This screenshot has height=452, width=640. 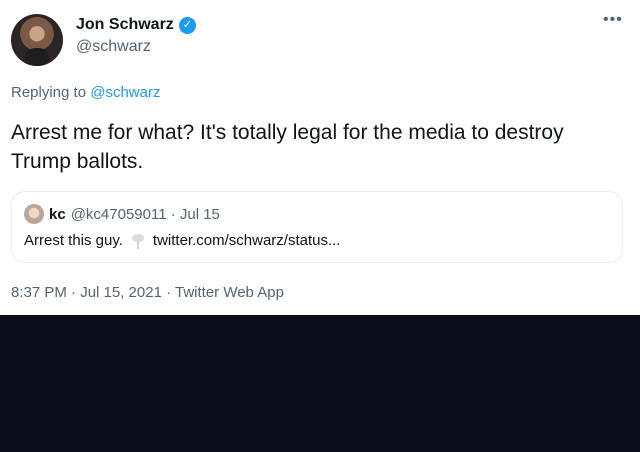 What do you see at coordinates (125, 92) in the screenshot?
I see `replying-to-link: @schwarz` at bounding box center [125, 92].